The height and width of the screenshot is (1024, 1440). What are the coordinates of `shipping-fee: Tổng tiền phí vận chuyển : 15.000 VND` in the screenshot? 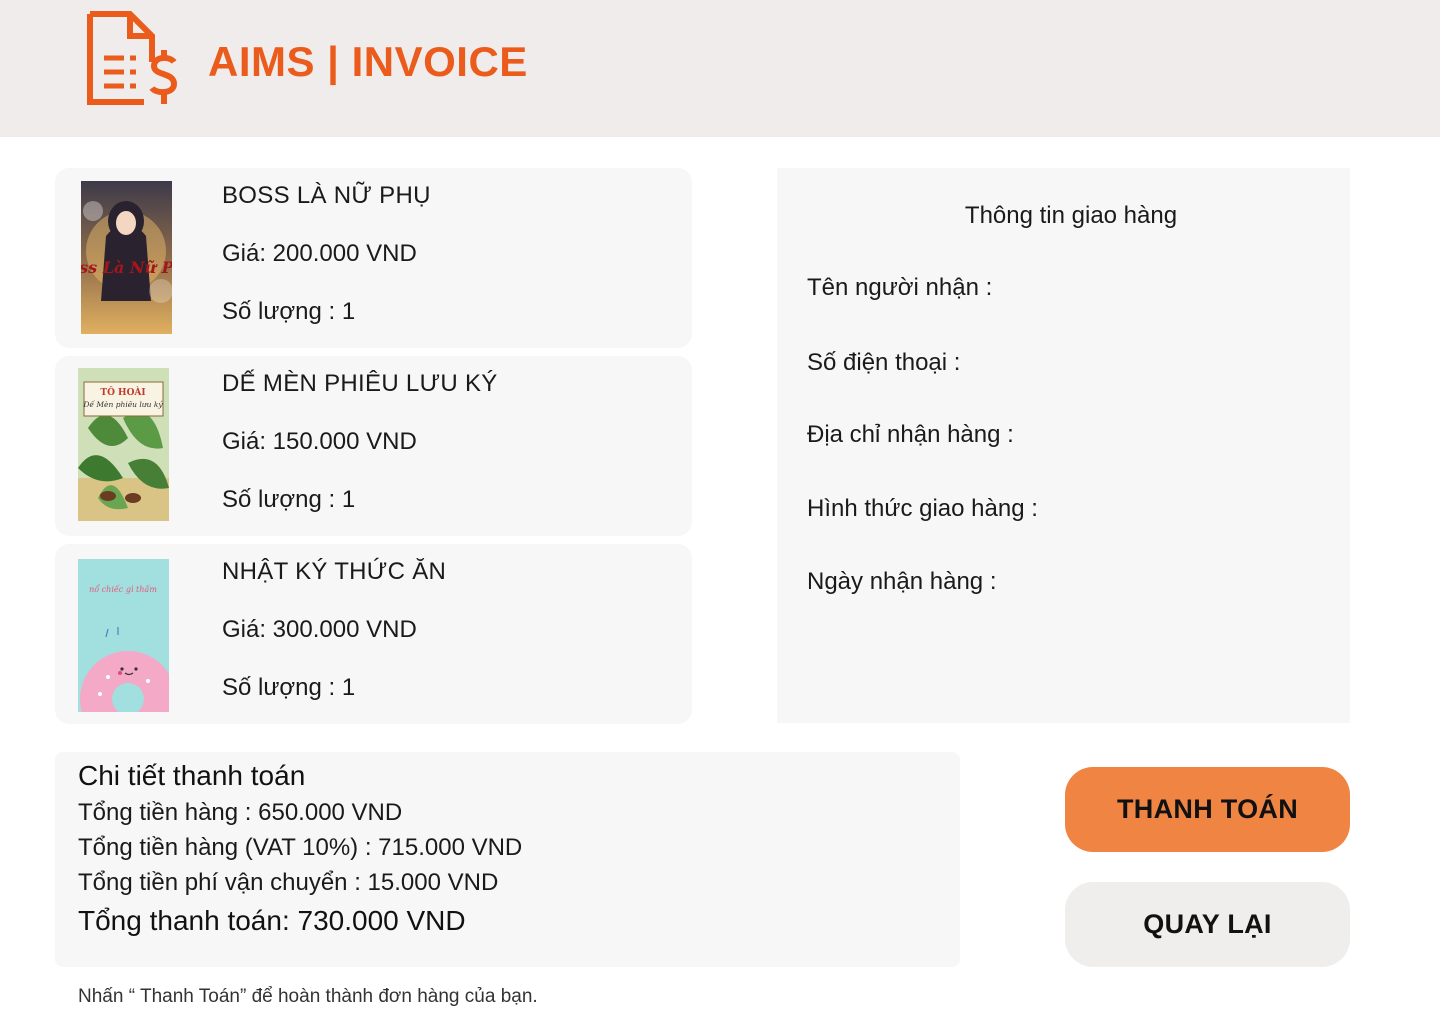 It's located at (288, 882).